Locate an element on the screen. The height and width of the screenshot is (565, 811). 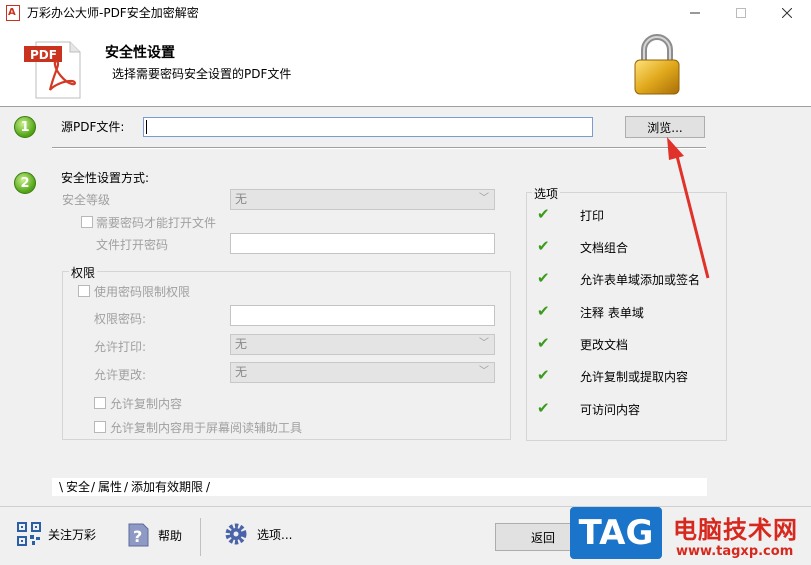
bottom-divider-line is located at coordinates (405, 506).